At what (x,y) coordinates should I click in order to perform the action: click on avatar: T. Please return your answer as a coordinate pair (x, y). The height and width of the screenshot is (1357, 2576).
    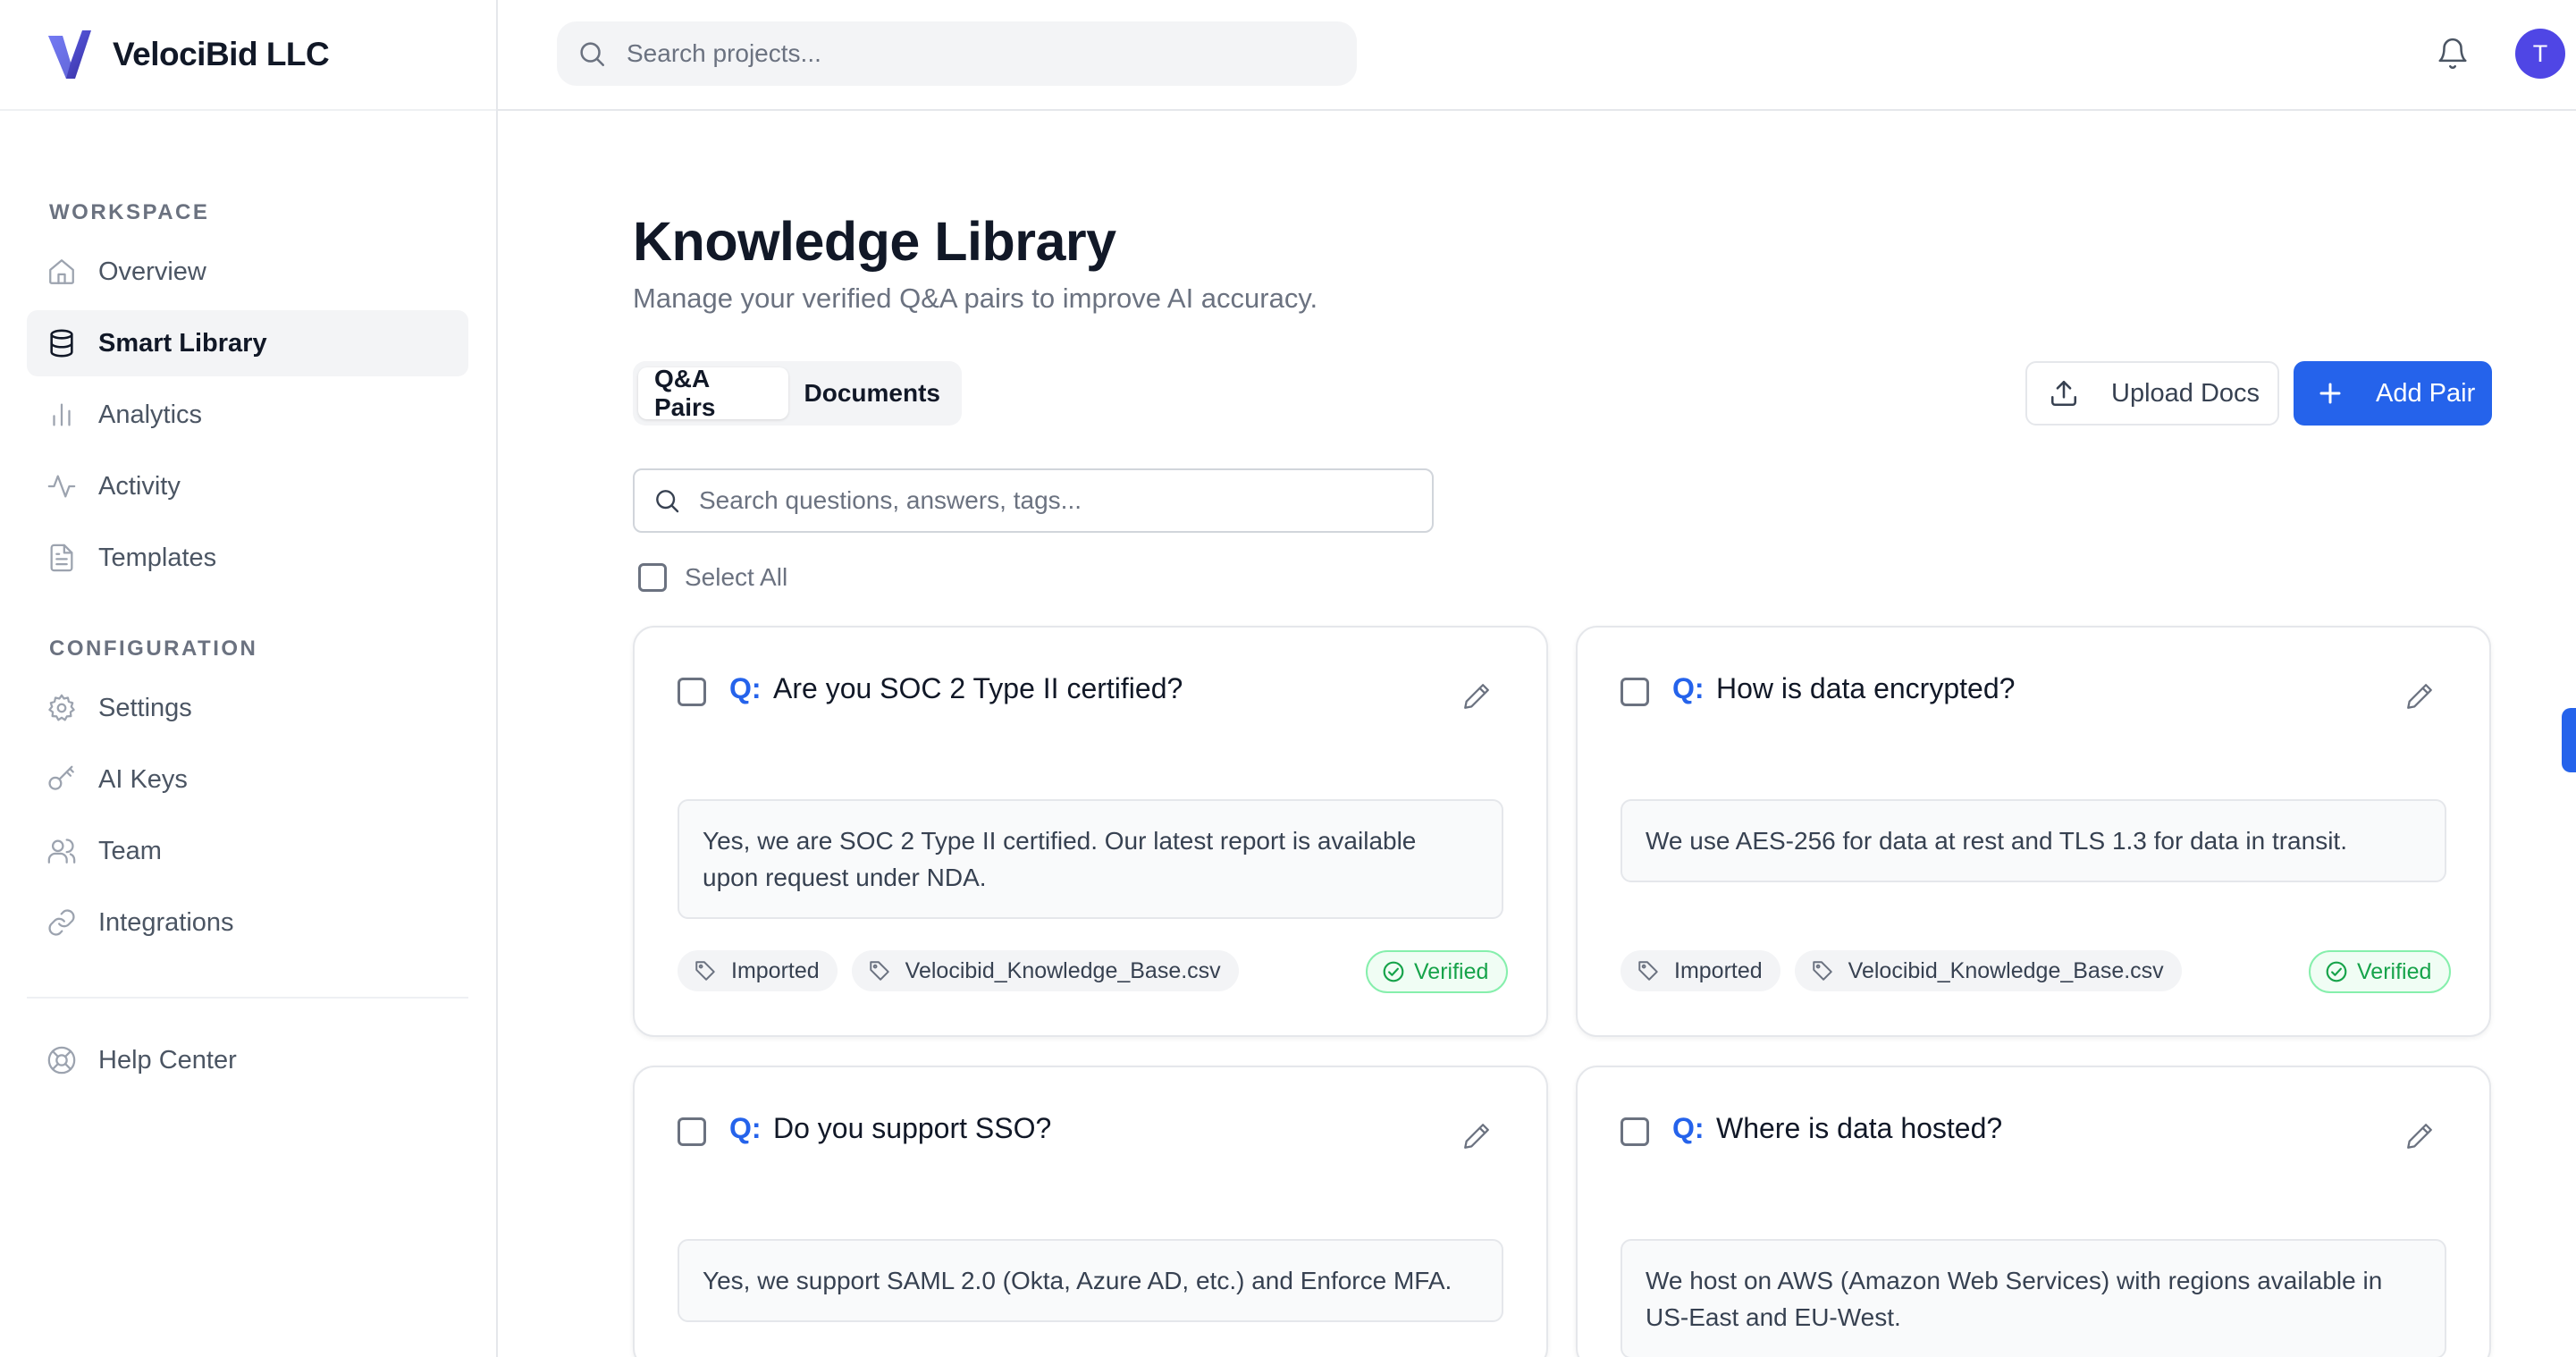
    Looking at the image, I should click on (2540, 54).